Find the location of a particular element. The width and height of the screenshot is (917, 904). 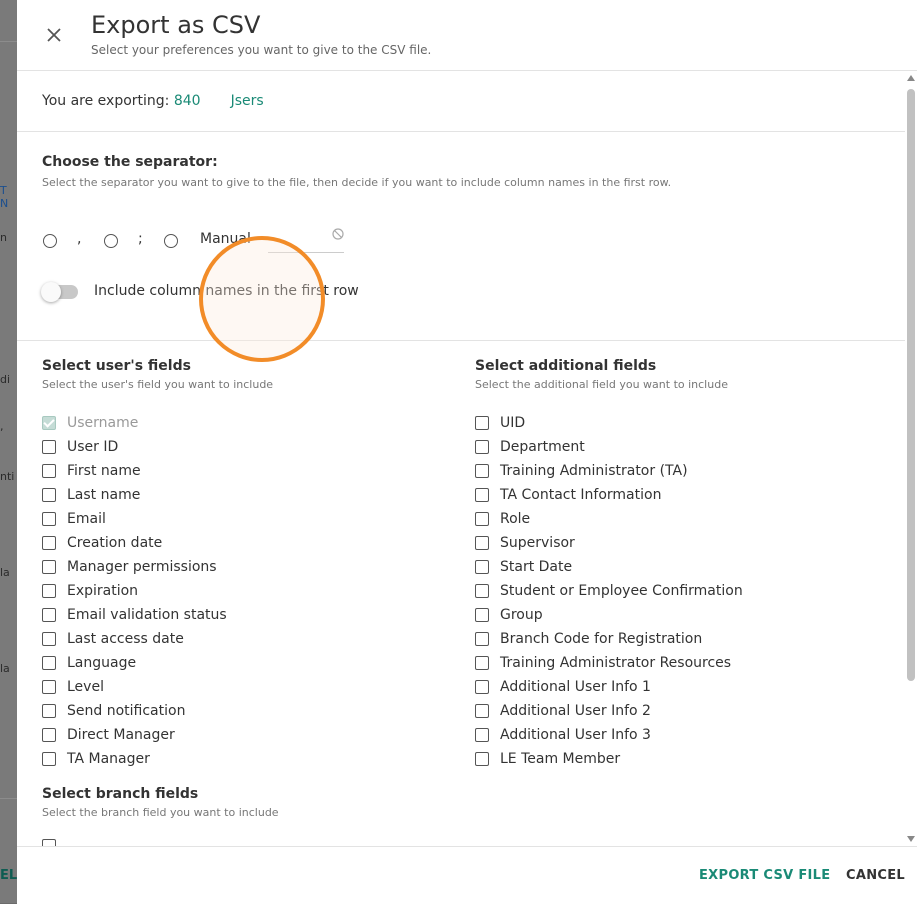

additional-field-label: Additional User Info 3 is located at coordinates (575, 735).